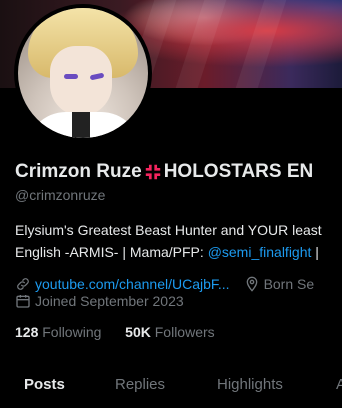 The width and height of the screenshot is (342, 408). I want to click on location-text: Born Se, so click(289, 284).